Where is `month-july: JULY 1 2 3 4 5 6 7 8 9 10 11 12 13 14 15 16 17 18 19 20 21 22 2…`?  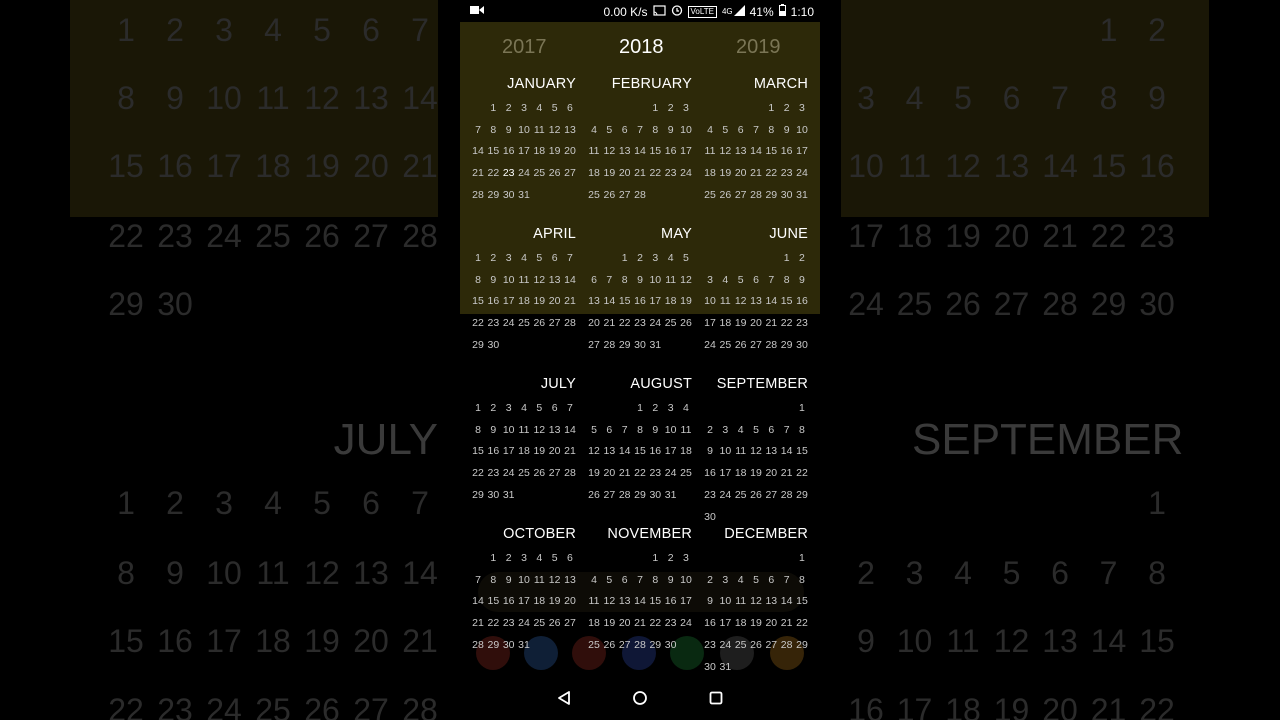
month-july: JULY 1 2 3 4 5 6 7 8 9 10 11 12 13 14 15 16 17 18 19 20 21 22 2… is located at coordinates (526, 449).